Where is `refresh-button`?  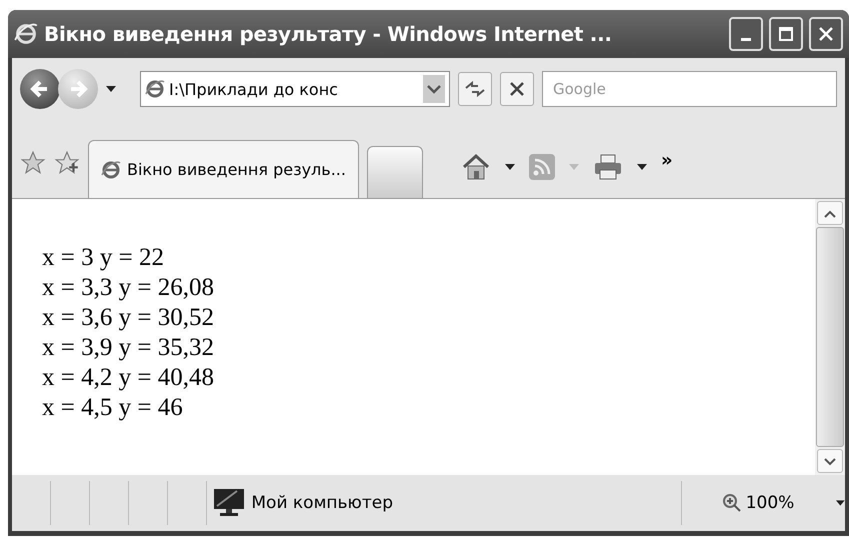
refresh-button is located at coordinates (475, 89).